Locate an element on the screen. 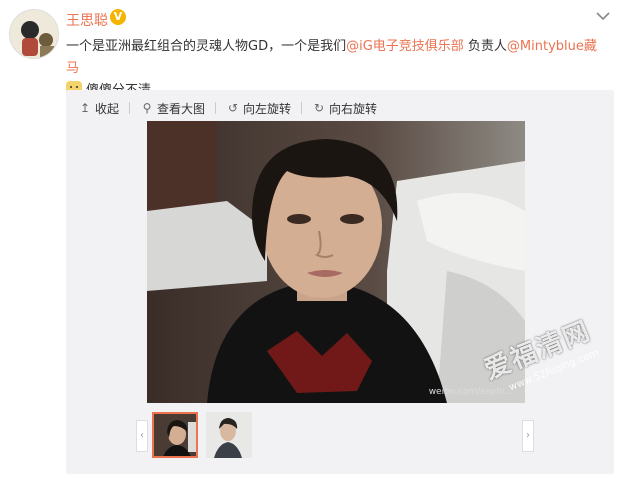 This screenshot has width=620, height=482. rotate-left-icon: ↺ is located at coordinates (233, 108).